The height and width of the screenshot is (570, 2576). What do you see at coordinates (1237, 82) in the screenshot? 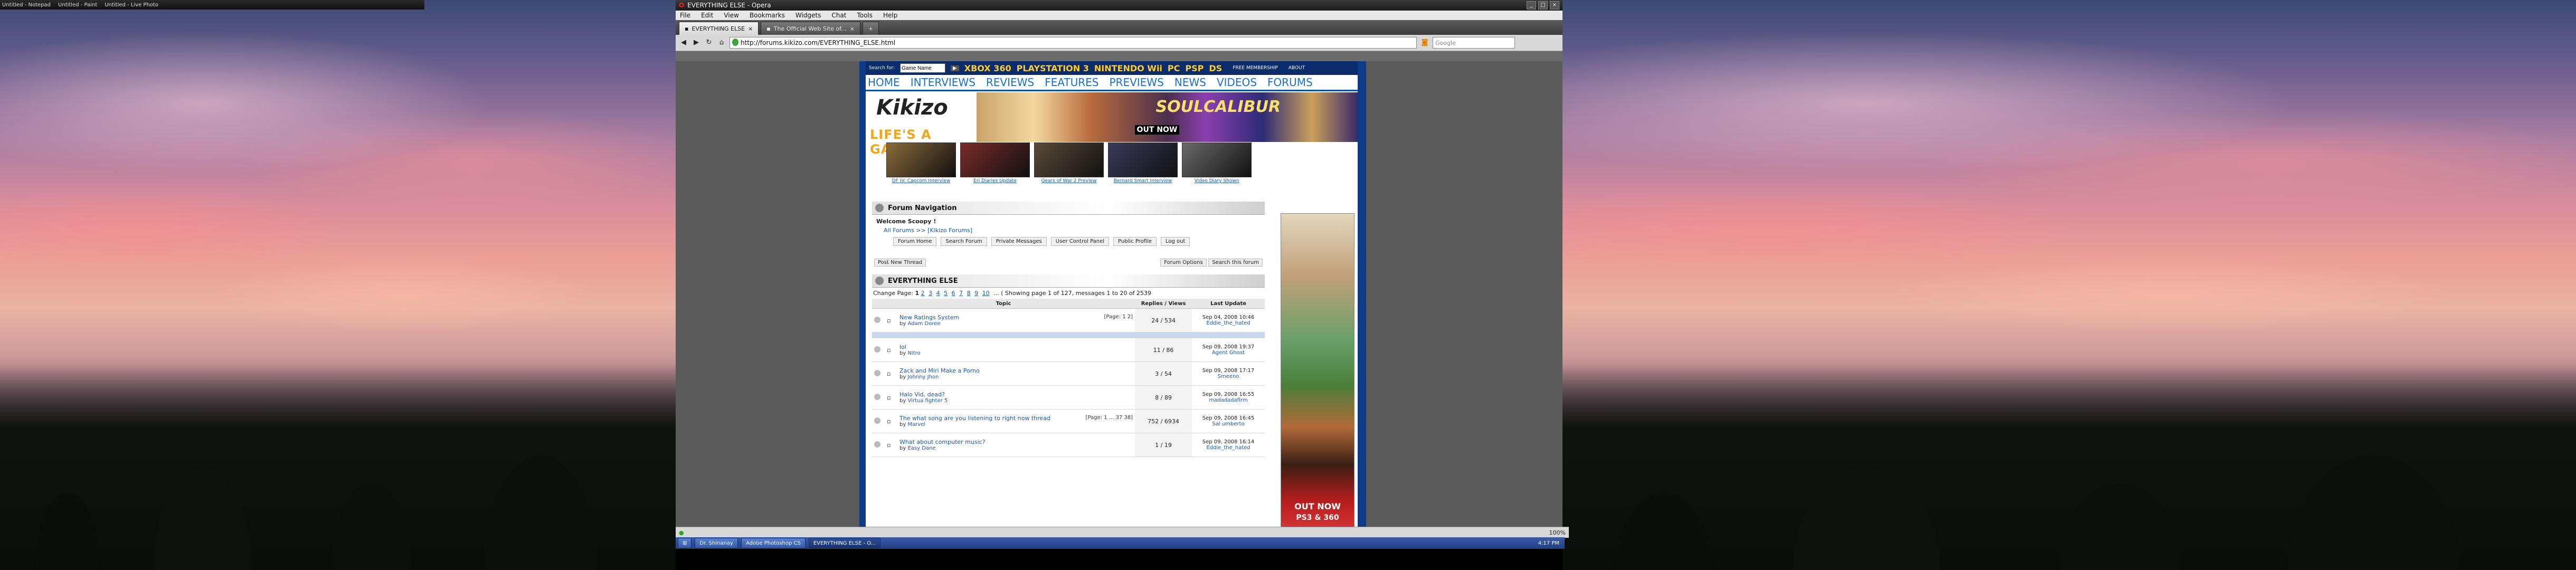
I see `nav-videos: VIDEOS` at bounding box center [1237, 82].